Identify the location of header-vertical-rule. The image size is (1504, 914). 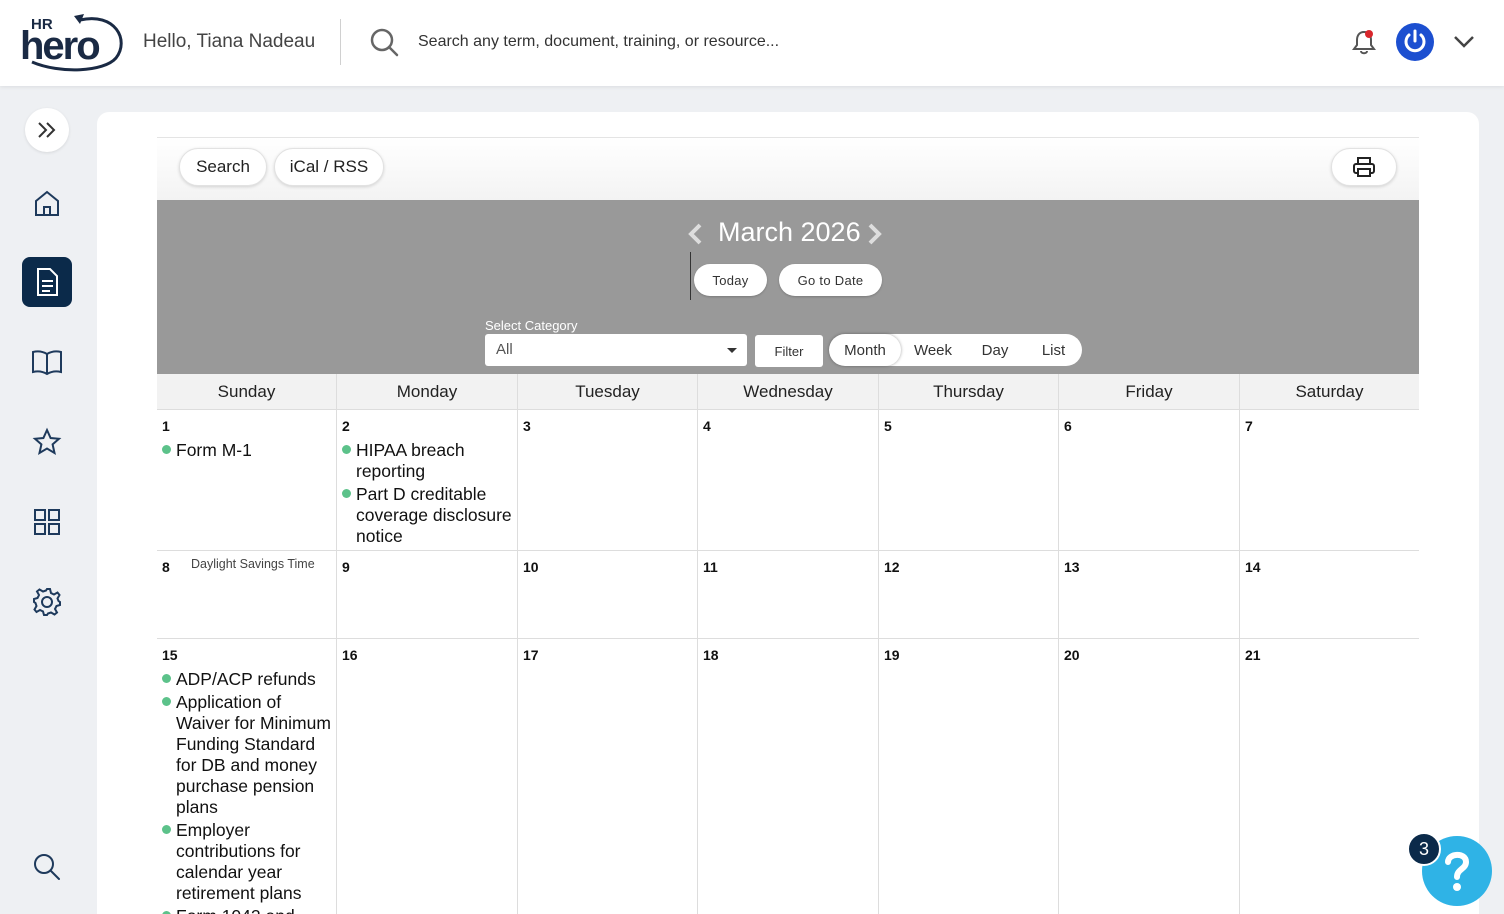
(690, 276).